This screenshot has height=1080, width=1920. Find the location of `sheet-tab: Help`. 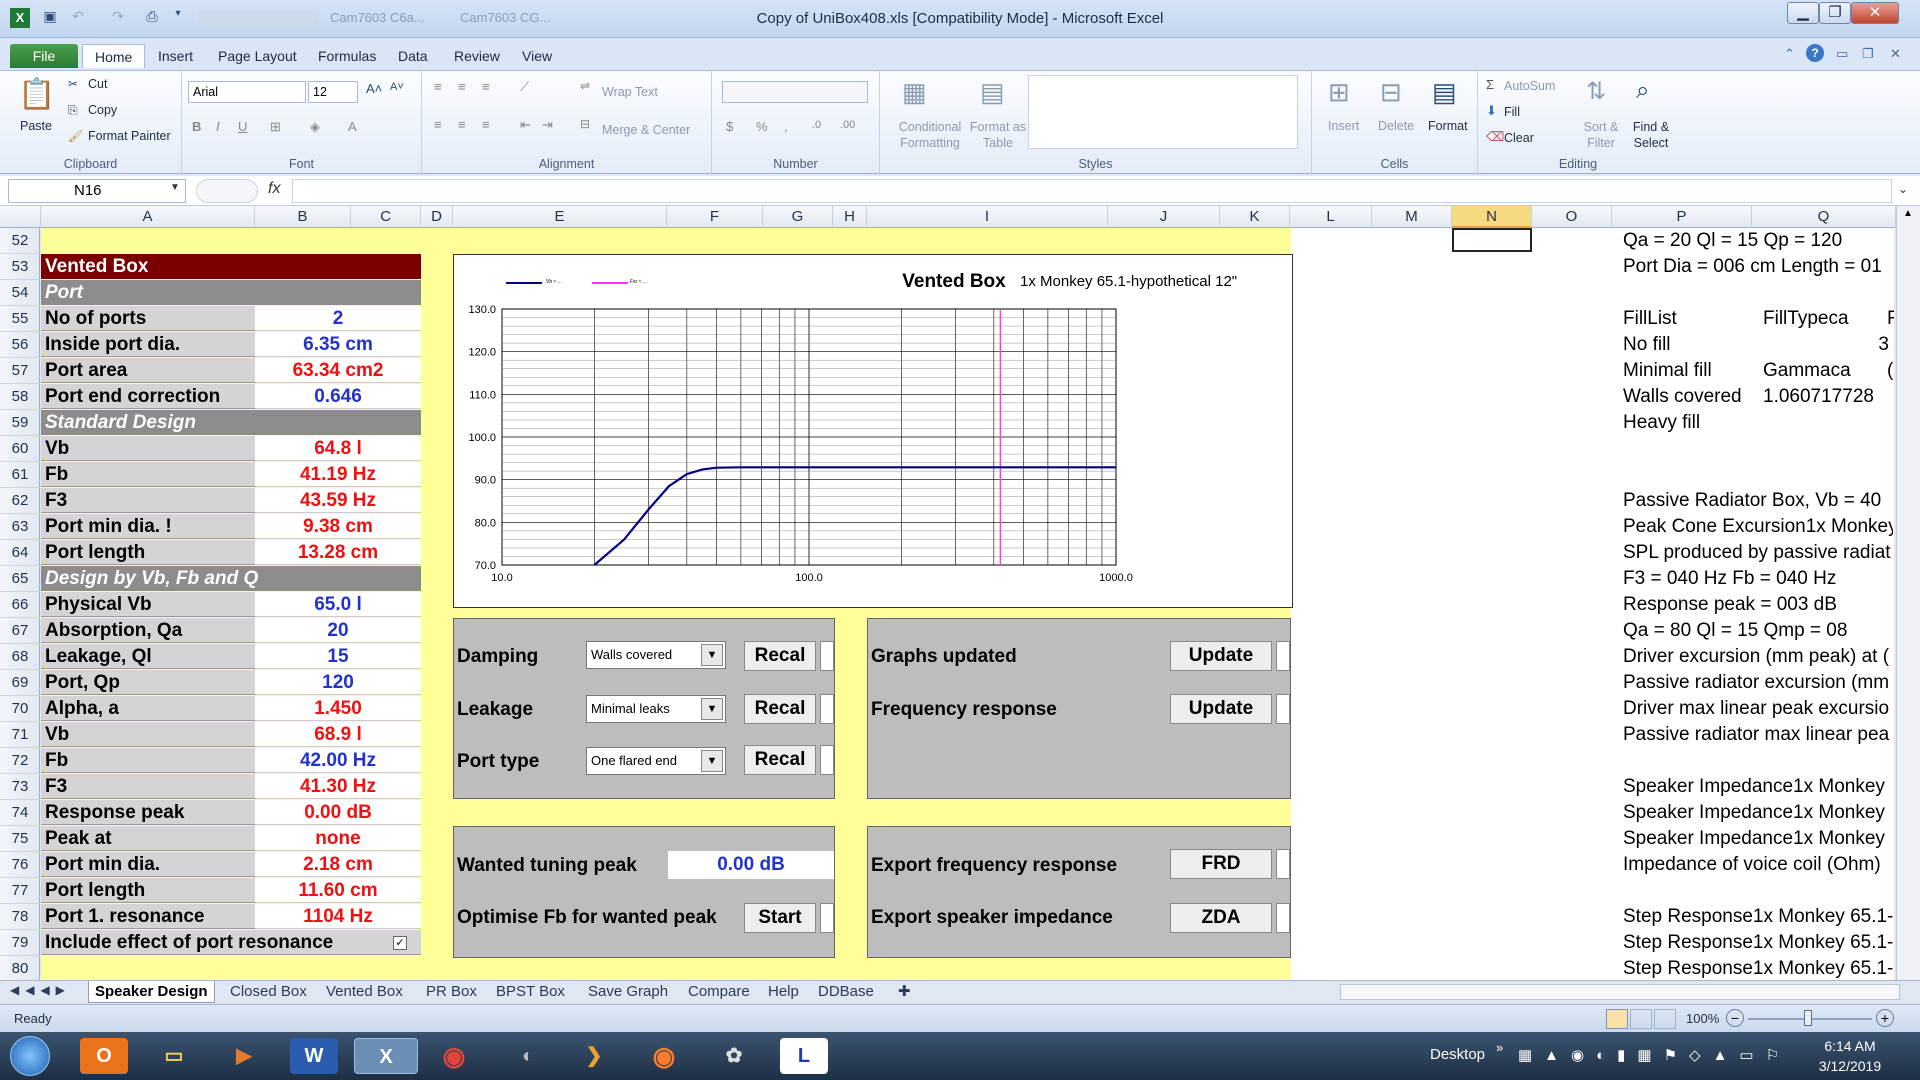

sheet-tab: Help is located at coordinates (783, 992).